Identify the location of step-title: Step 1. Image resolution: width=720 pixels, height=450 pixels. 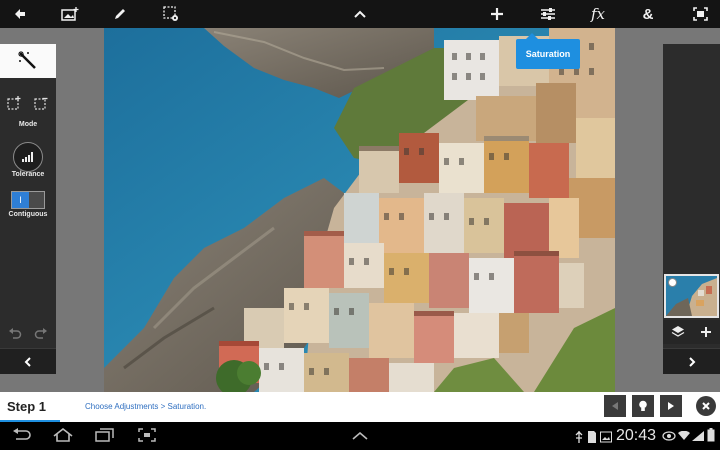
(27, 406).